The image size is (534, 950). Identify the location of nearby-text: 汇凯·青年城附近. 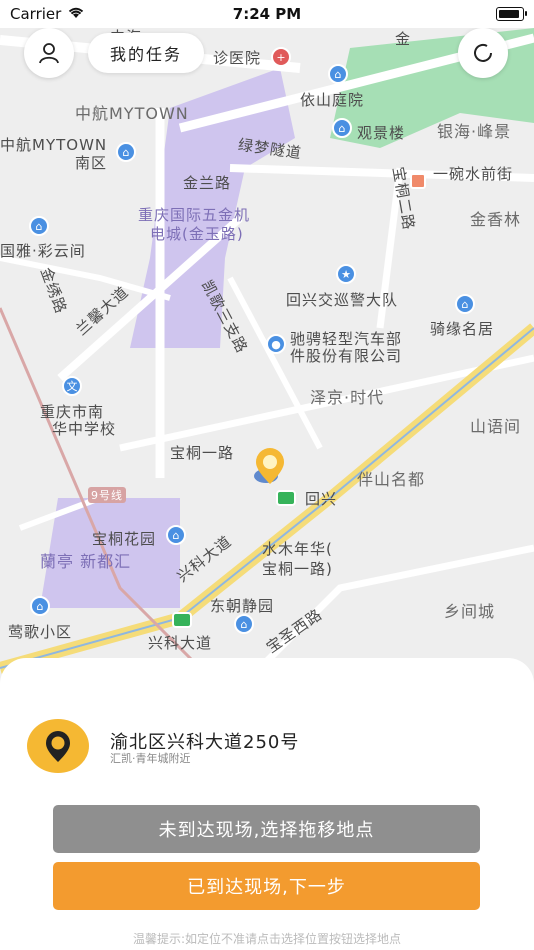
(150, 758).